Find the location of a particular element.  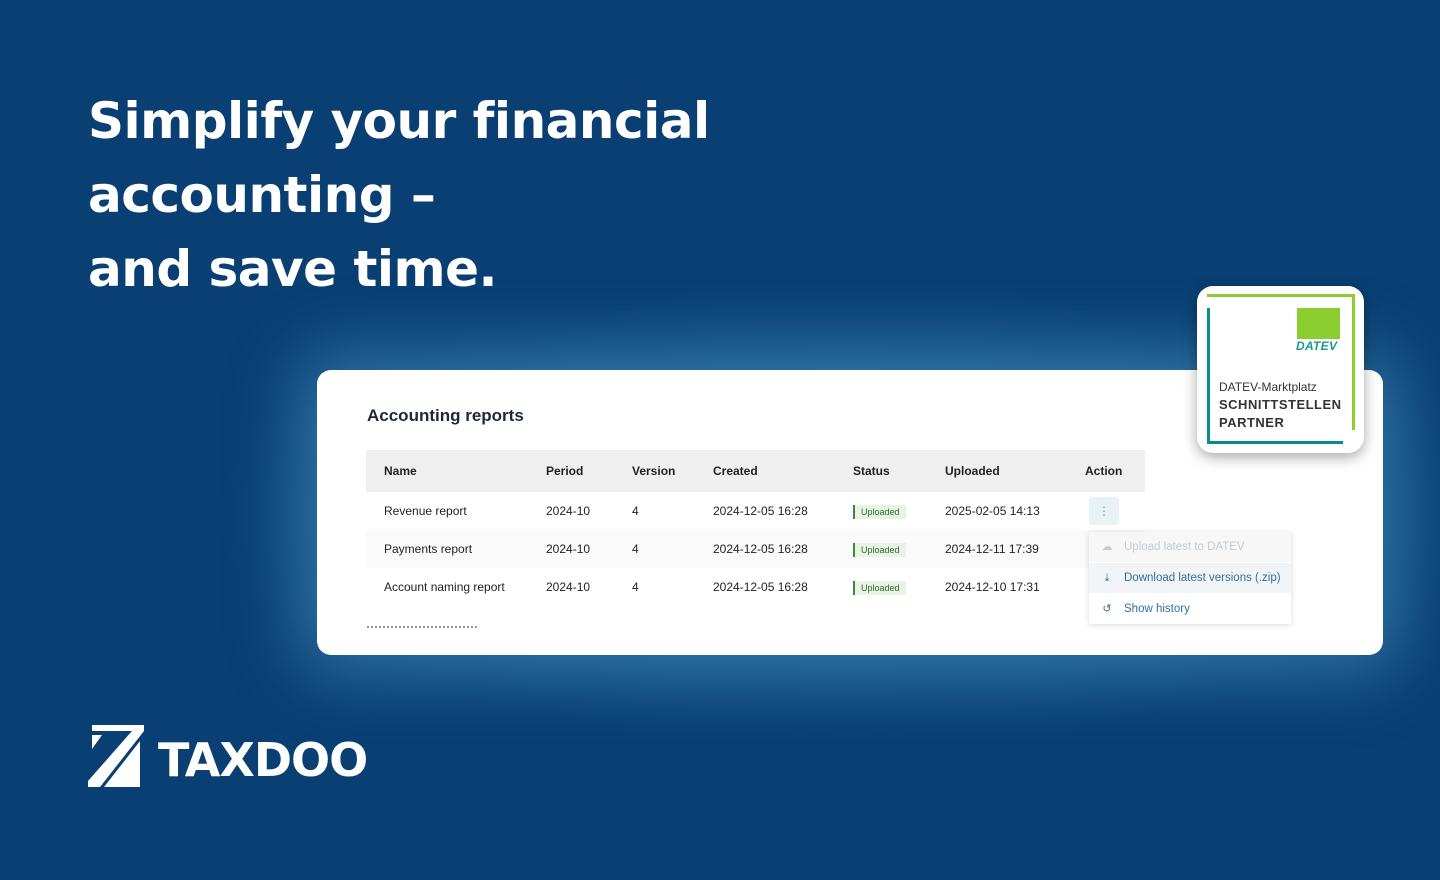

badge-partner-text: PARTNER is located at coordinates (1252, 422).